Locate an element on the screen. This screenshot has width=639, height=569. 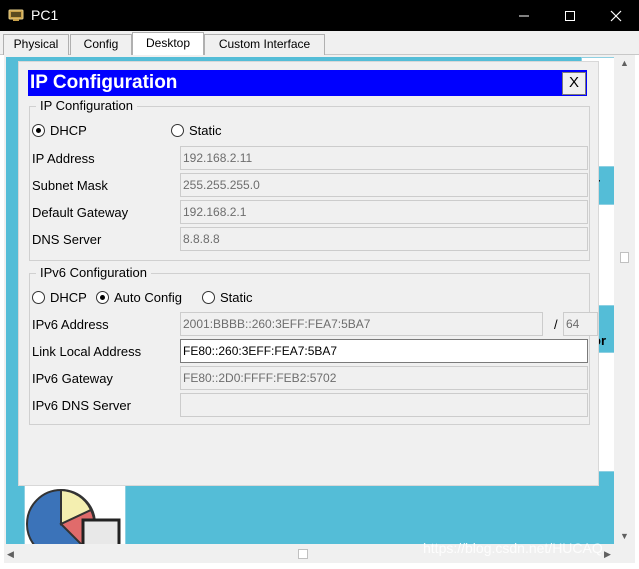
app-tile is located at coordinates (75, 512).